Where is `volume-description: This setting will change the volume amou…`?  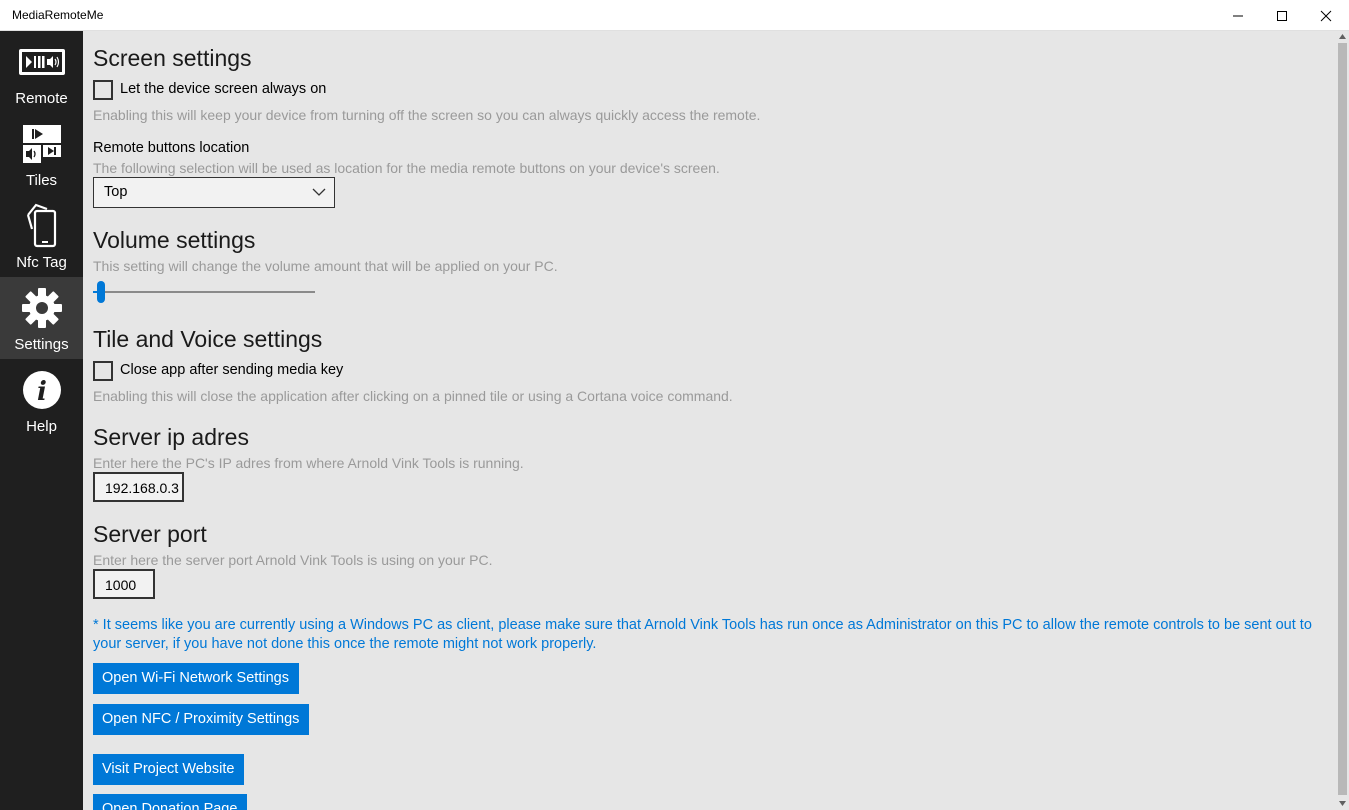 volume-description: This setting will change the volume amou… is located at coordinates (325, 266).